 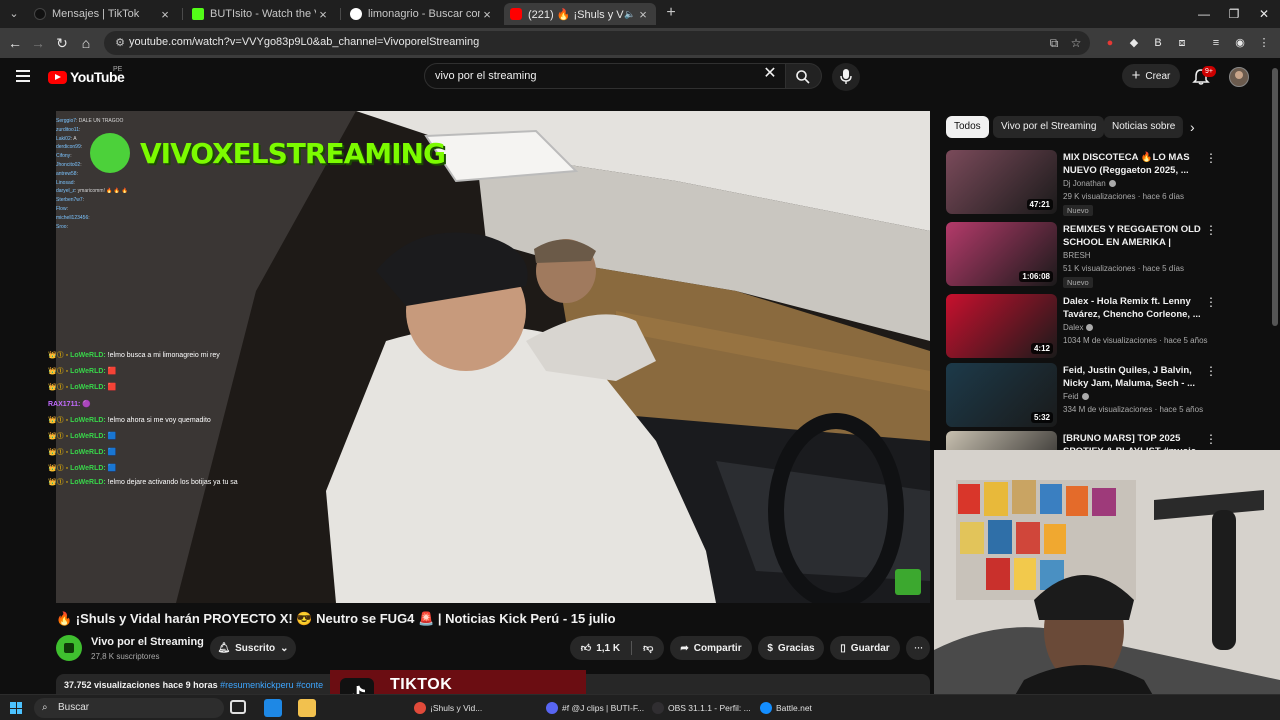 What do you see at coordinates (1192, 127) in the screenshot?
I see `chevron-right-icon: ›` at bounding box center [1192, 127].